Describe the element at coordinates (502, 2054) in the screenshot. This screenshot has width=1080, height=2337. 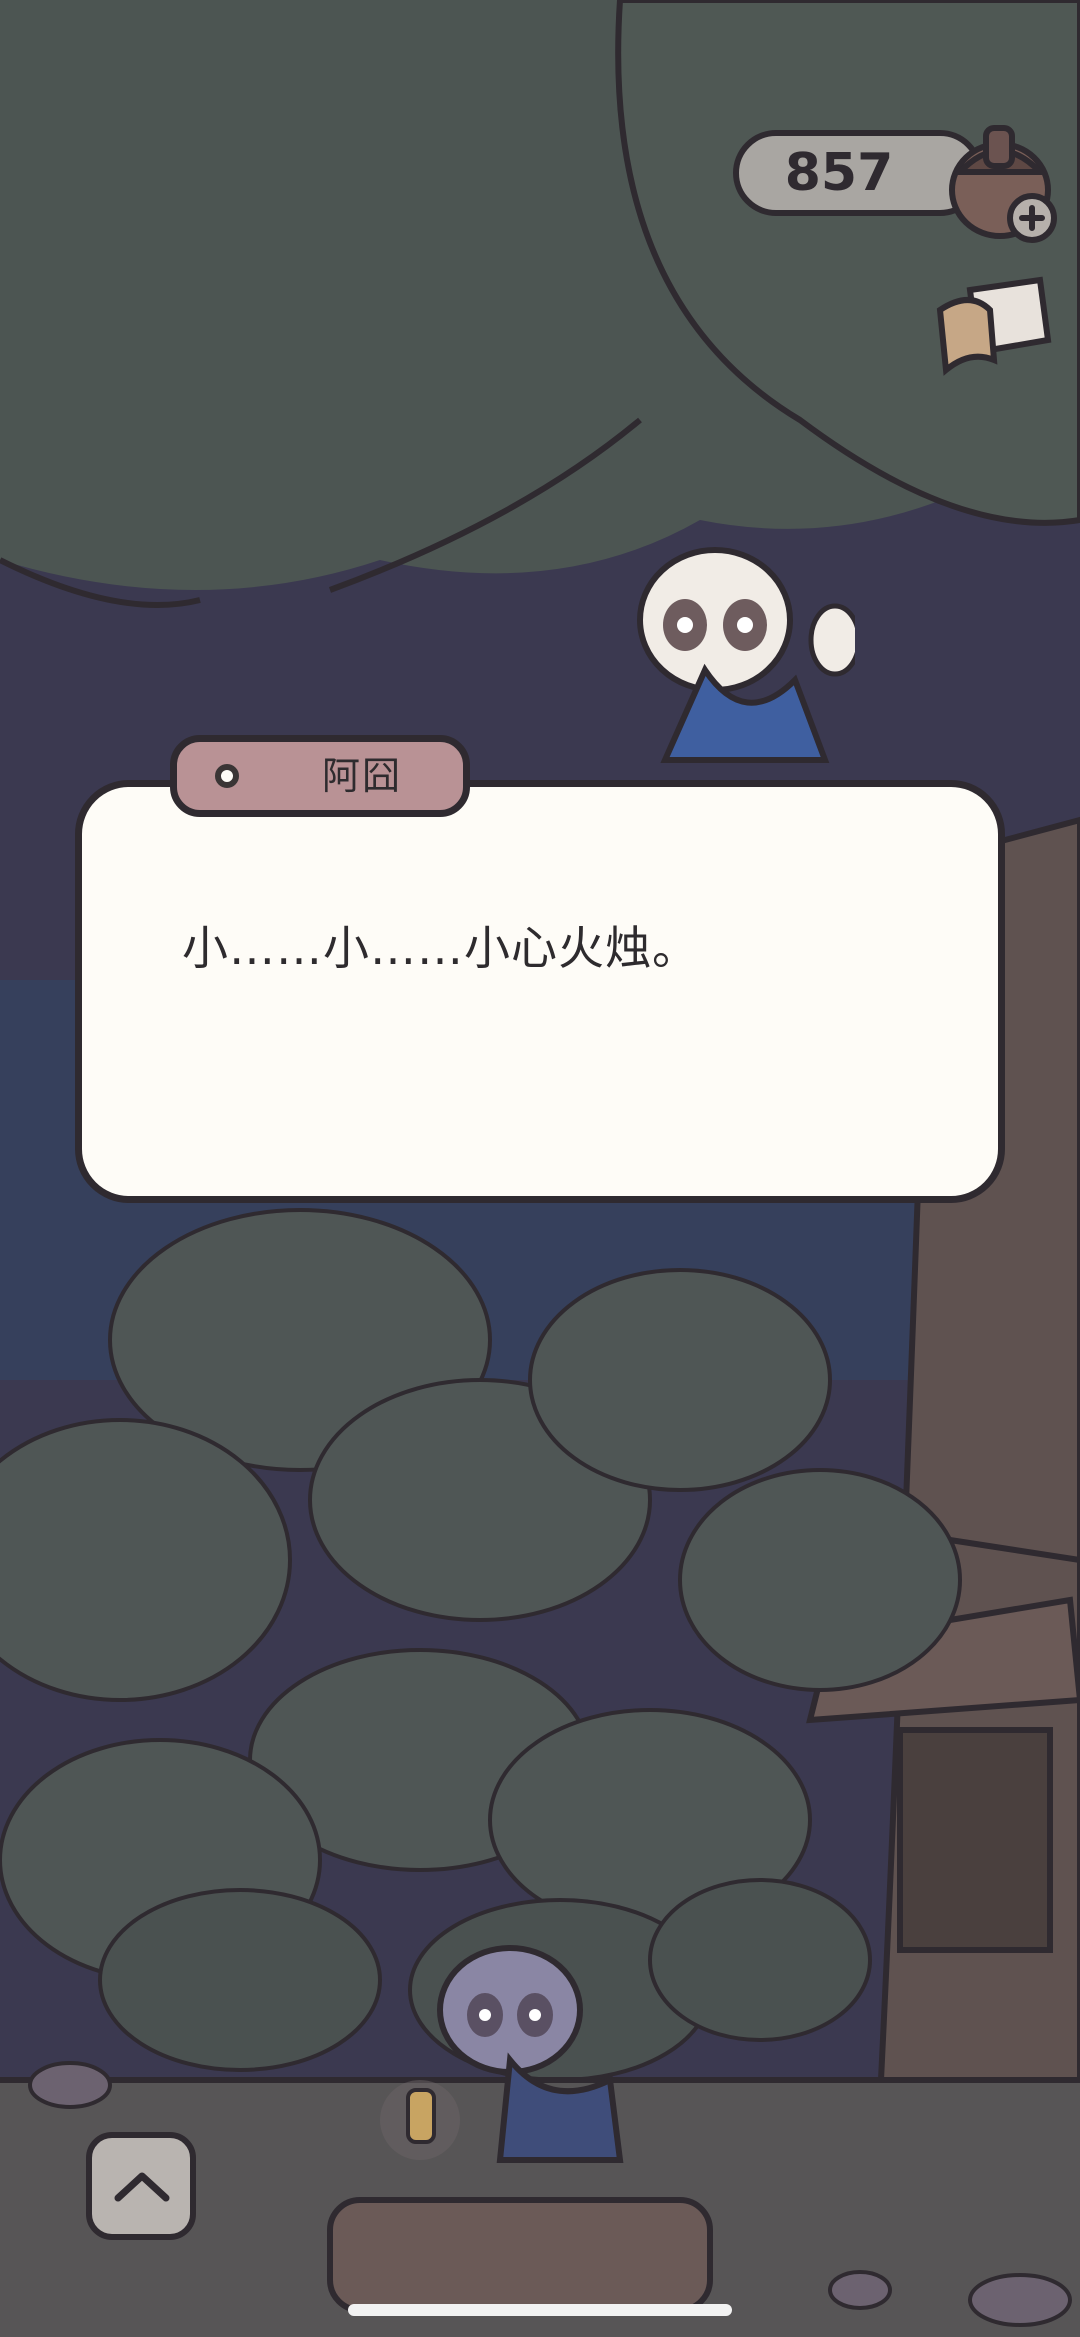
I see `loris-character-ground` at that location.